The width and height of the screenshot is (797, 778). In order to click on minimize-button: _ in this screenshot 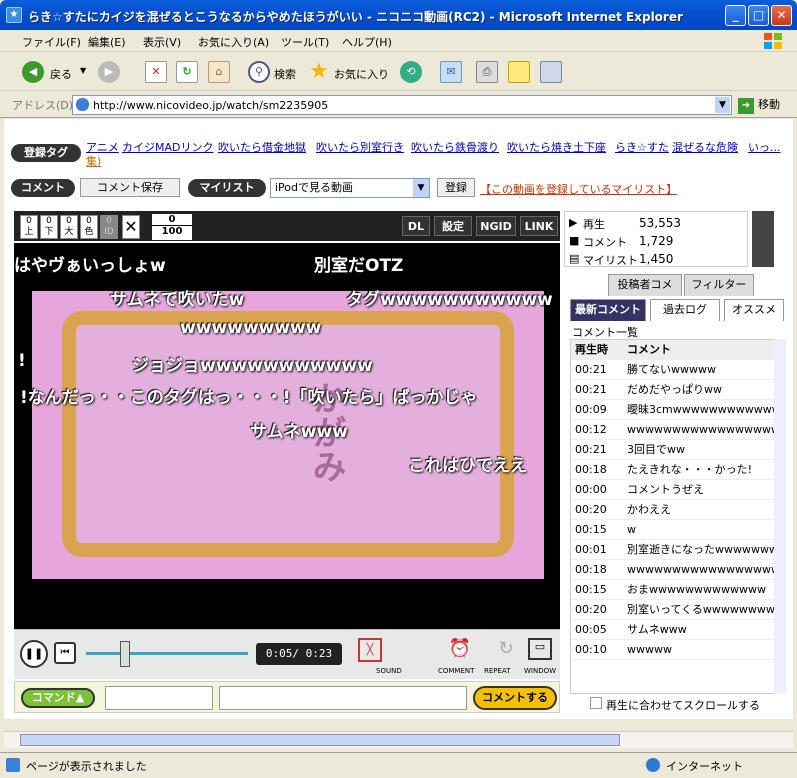, I will do `click(735, 15)`.